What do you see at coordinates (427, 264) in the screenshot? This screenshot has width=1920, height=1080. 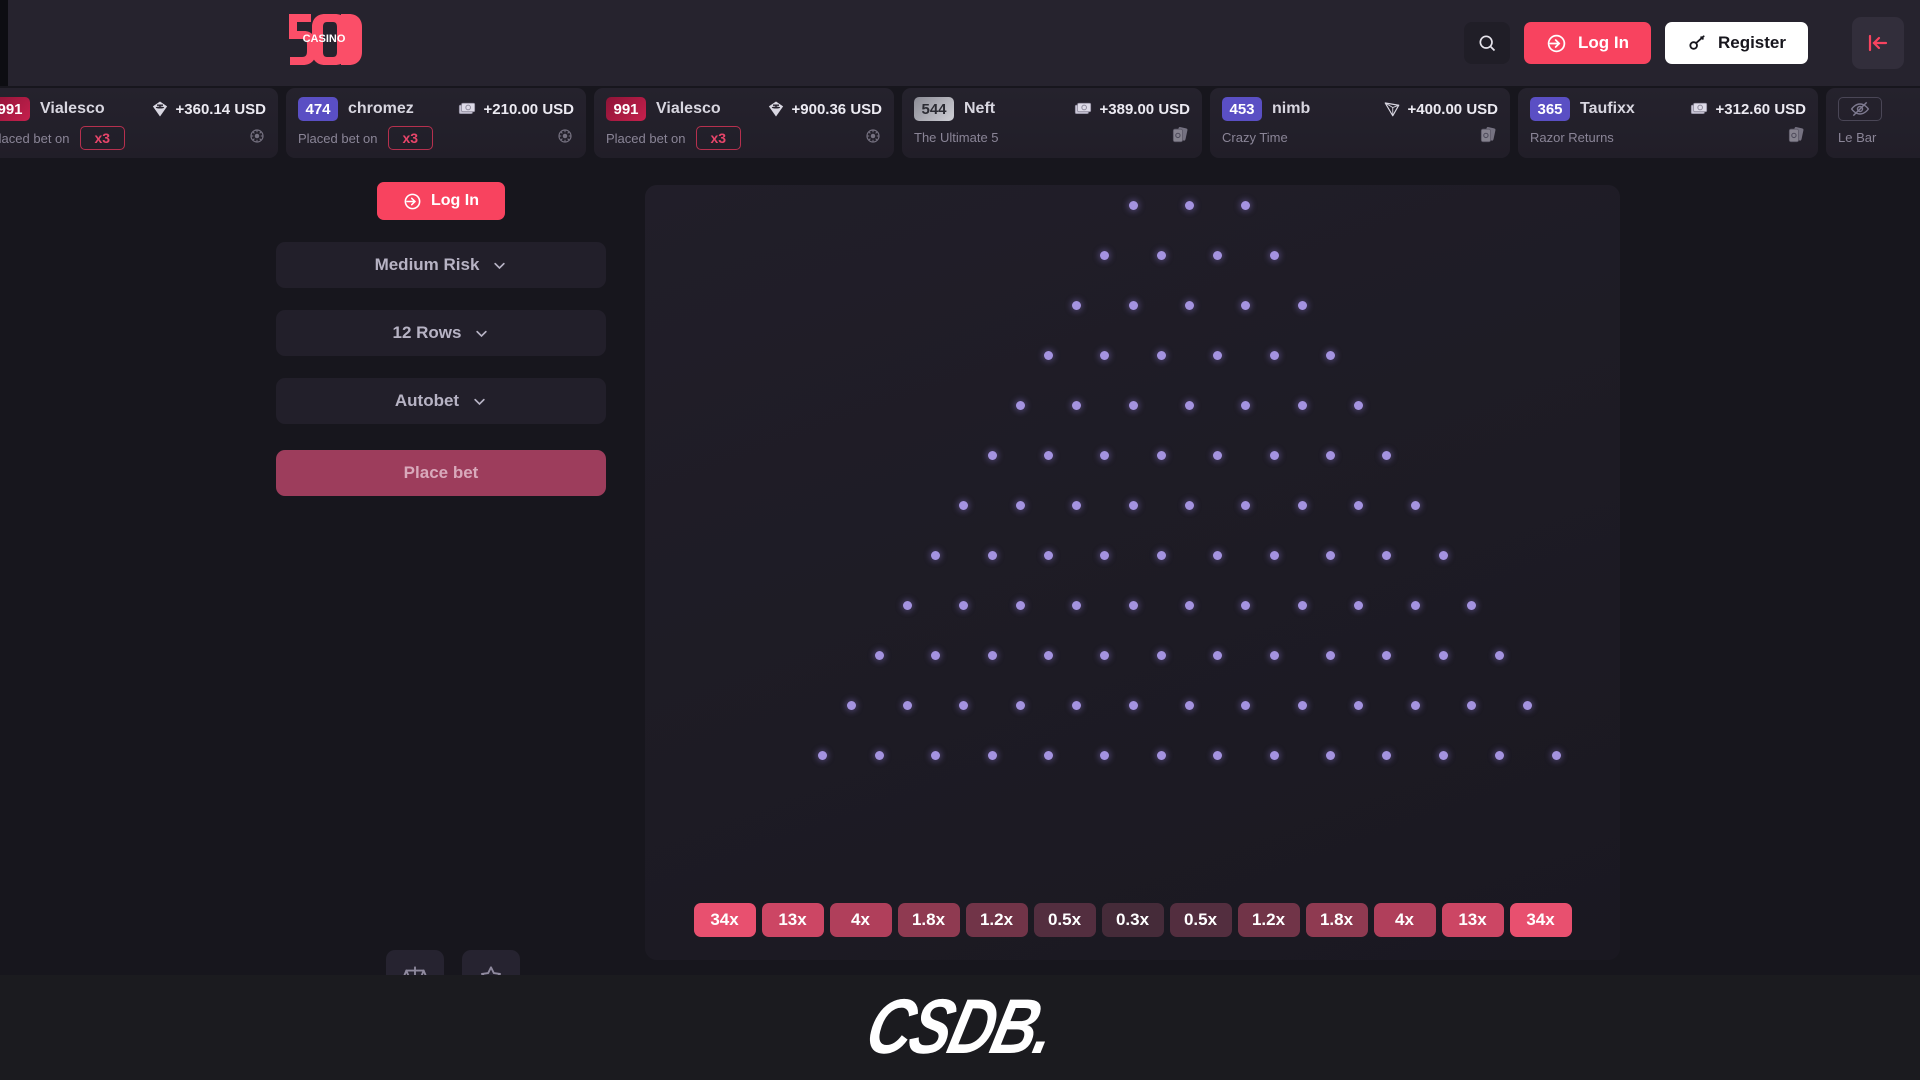 I see `risk-select-value: Medium Risk` at bounding box center [427, 264].